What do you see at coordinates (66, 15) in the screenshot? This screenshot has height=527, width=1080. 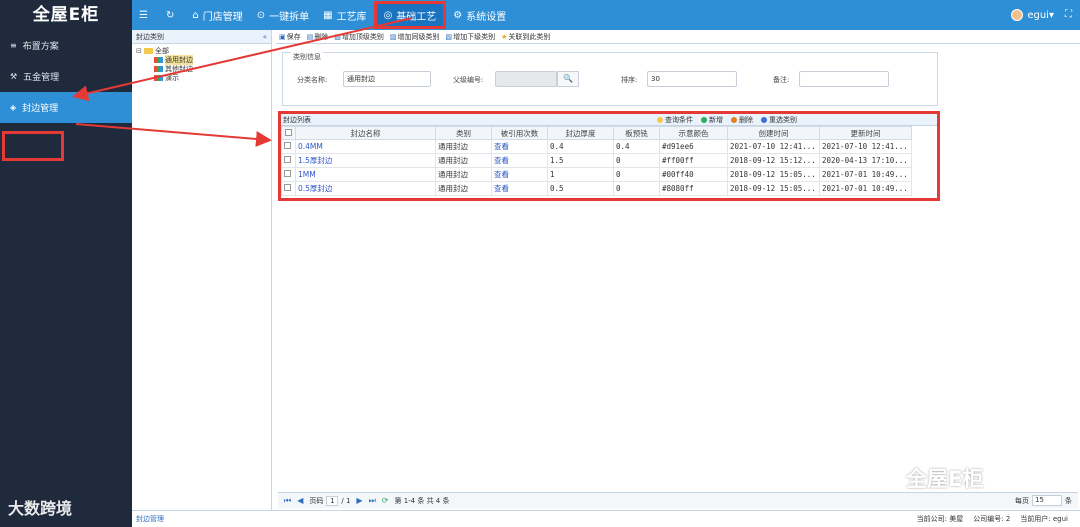 I see `app-logo: 全屋E柜` at bounding box center [66, 15].